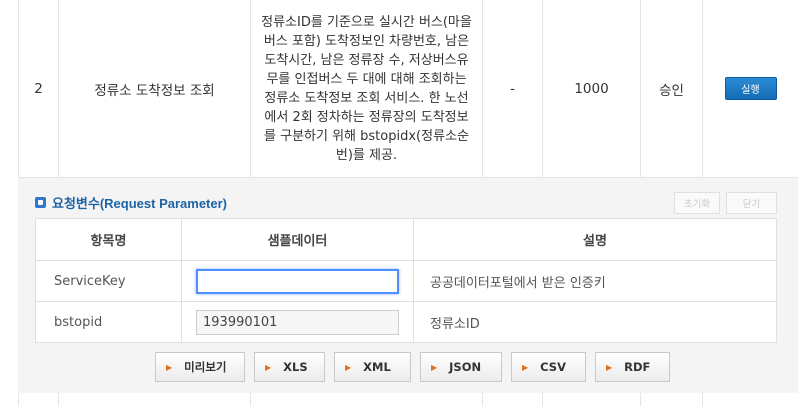 The height and width of the screenshot is (406, 798). Describe the element at coordinates (366, 117) in the screenshot. I see `description-line: 에서 2회 정차하는 정류장의 도착정보` at that location.